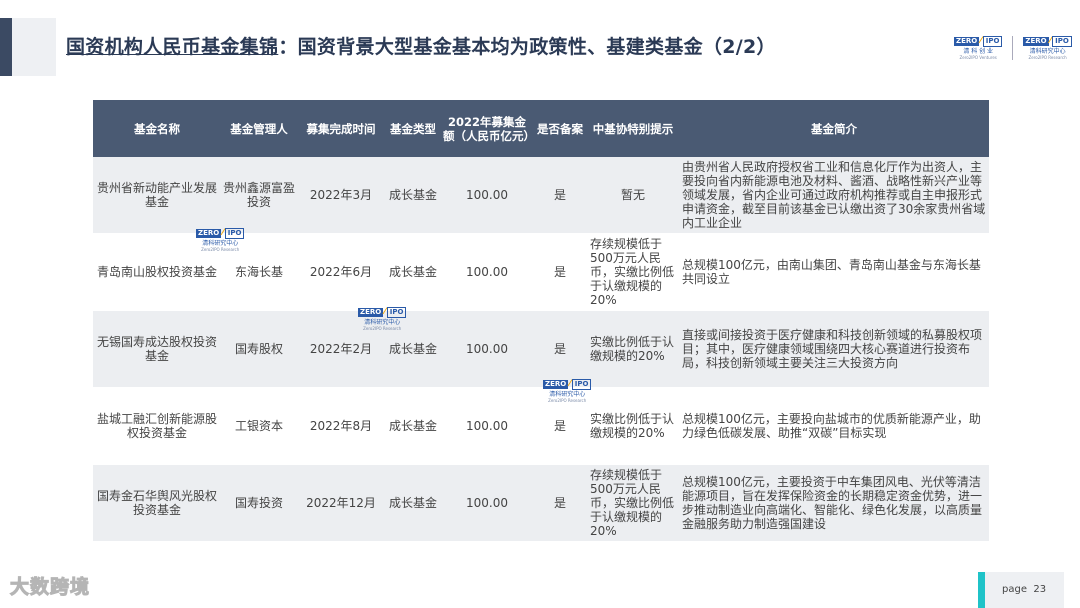  Describe the element at coordinates (1040, 589) in the screenshot. I see `page-value: 23` at that location.